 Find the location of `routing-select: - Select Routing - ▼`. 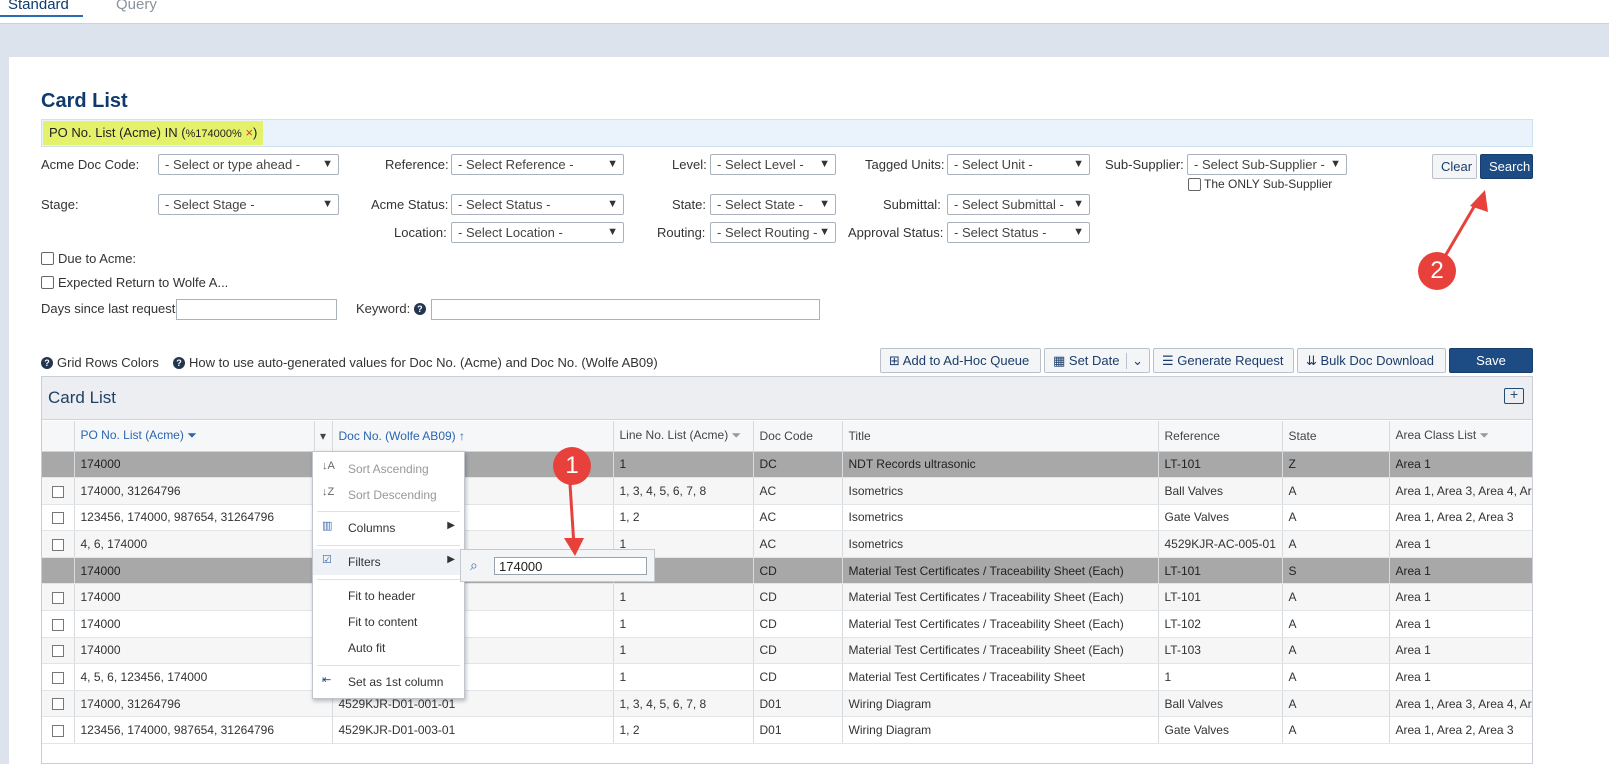

routing-select: - Select Routing - ▼ is located at coordinates (773, 232).